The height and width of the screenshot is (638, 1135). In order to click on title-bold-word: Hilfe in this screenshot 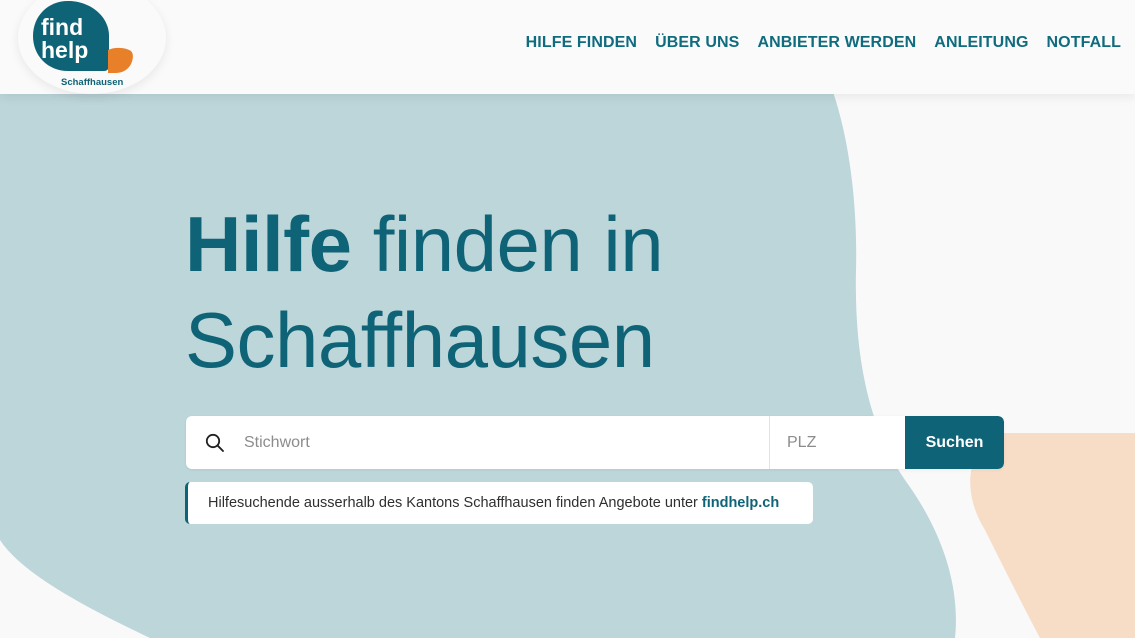, I will do `click(268, 244)`.